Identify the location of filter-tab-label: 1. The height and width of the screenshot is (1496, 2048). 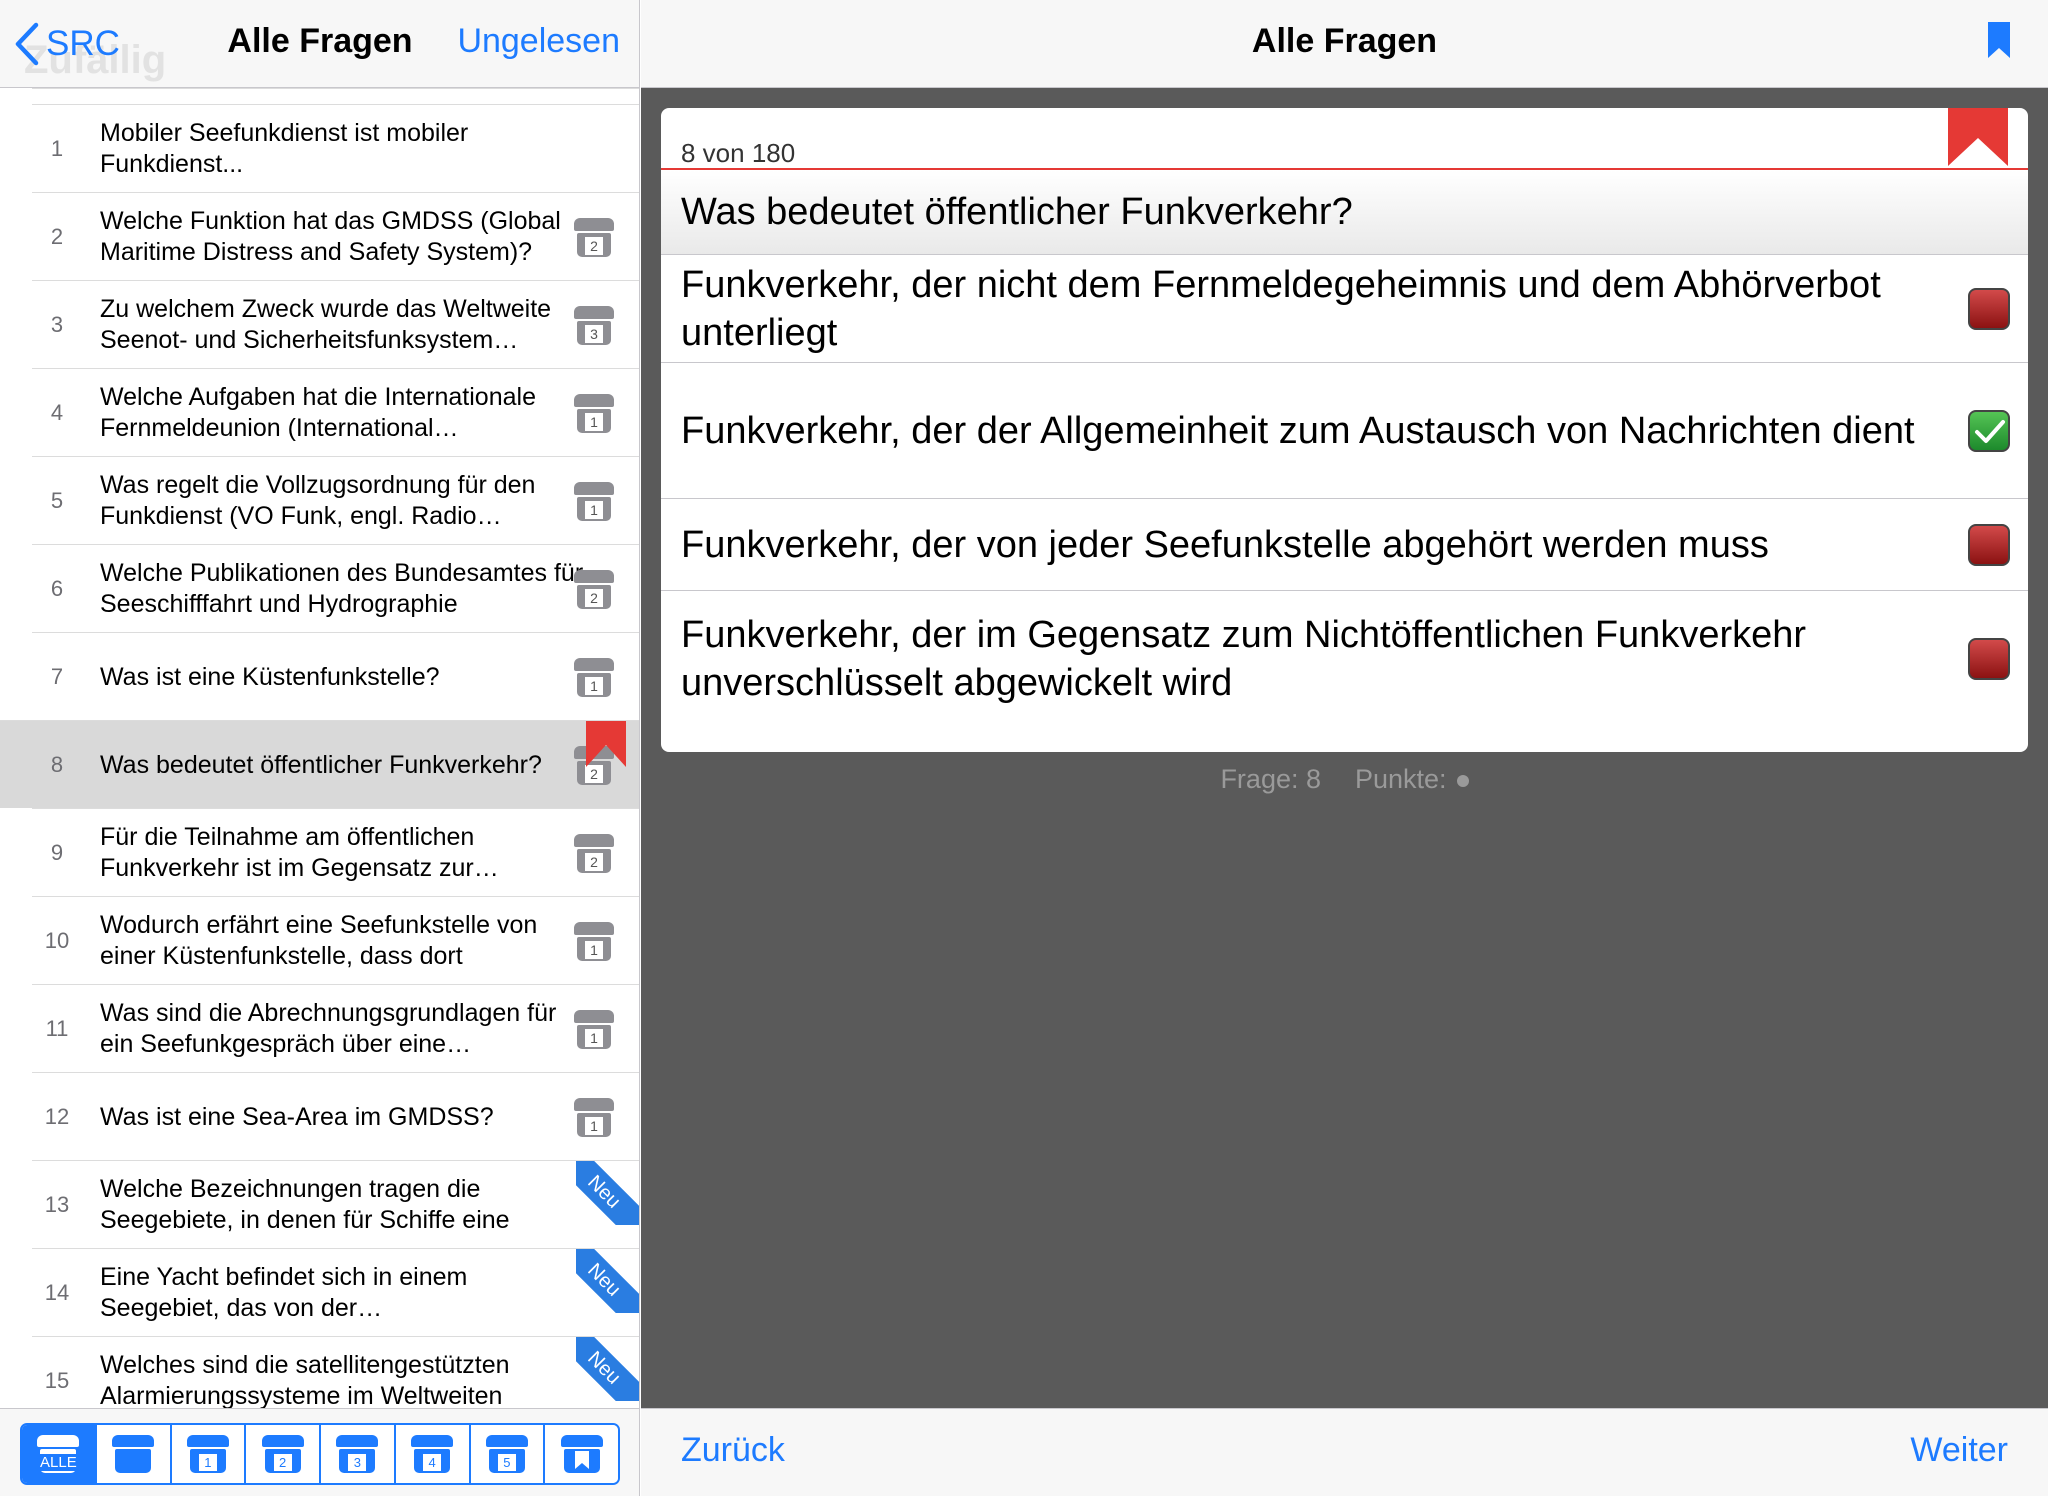
(207, 1462).